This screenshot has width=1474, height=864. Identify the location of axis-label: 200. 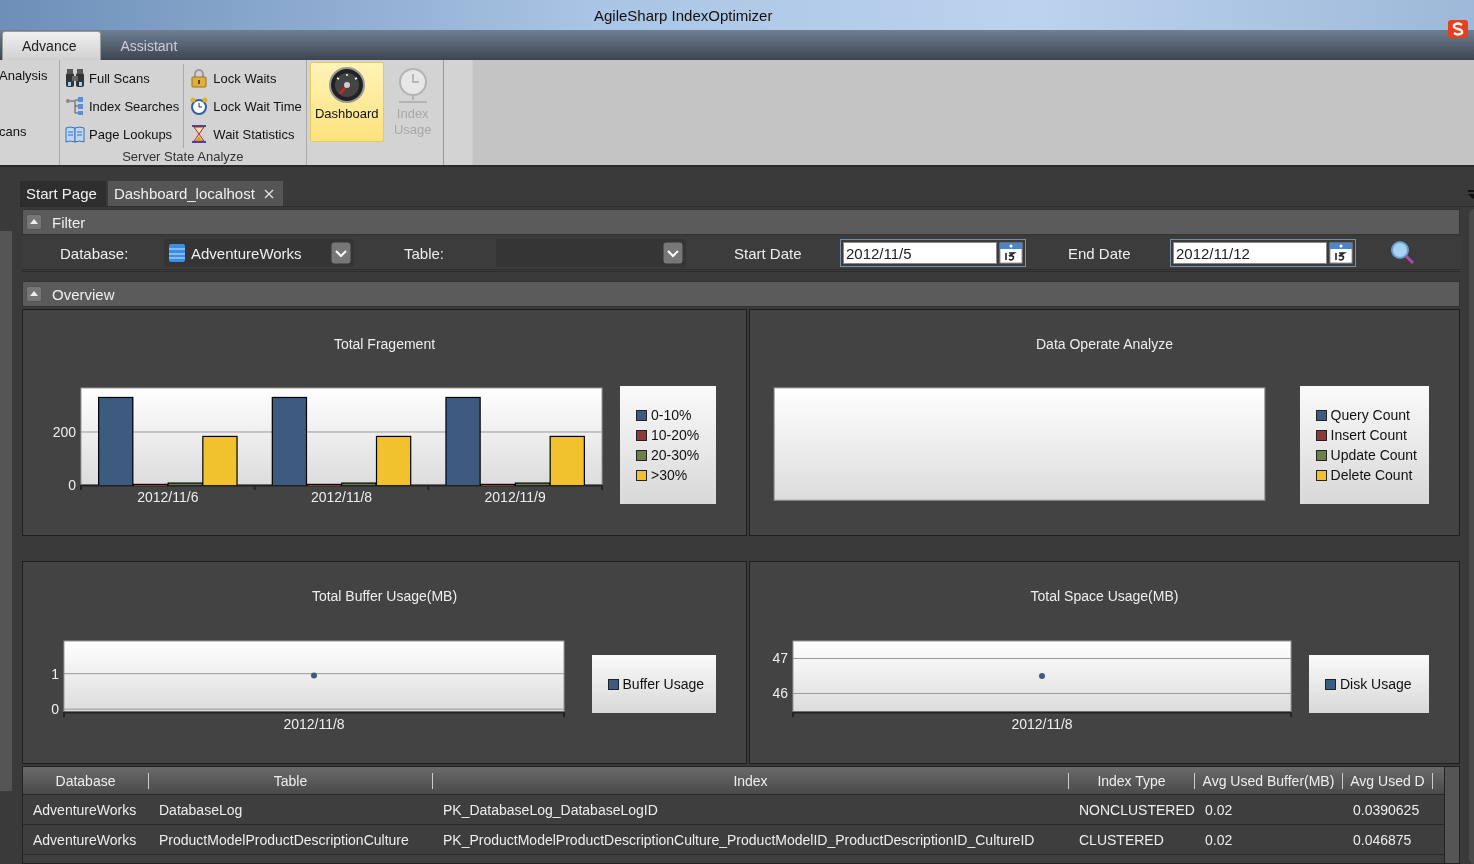
(64, 432).